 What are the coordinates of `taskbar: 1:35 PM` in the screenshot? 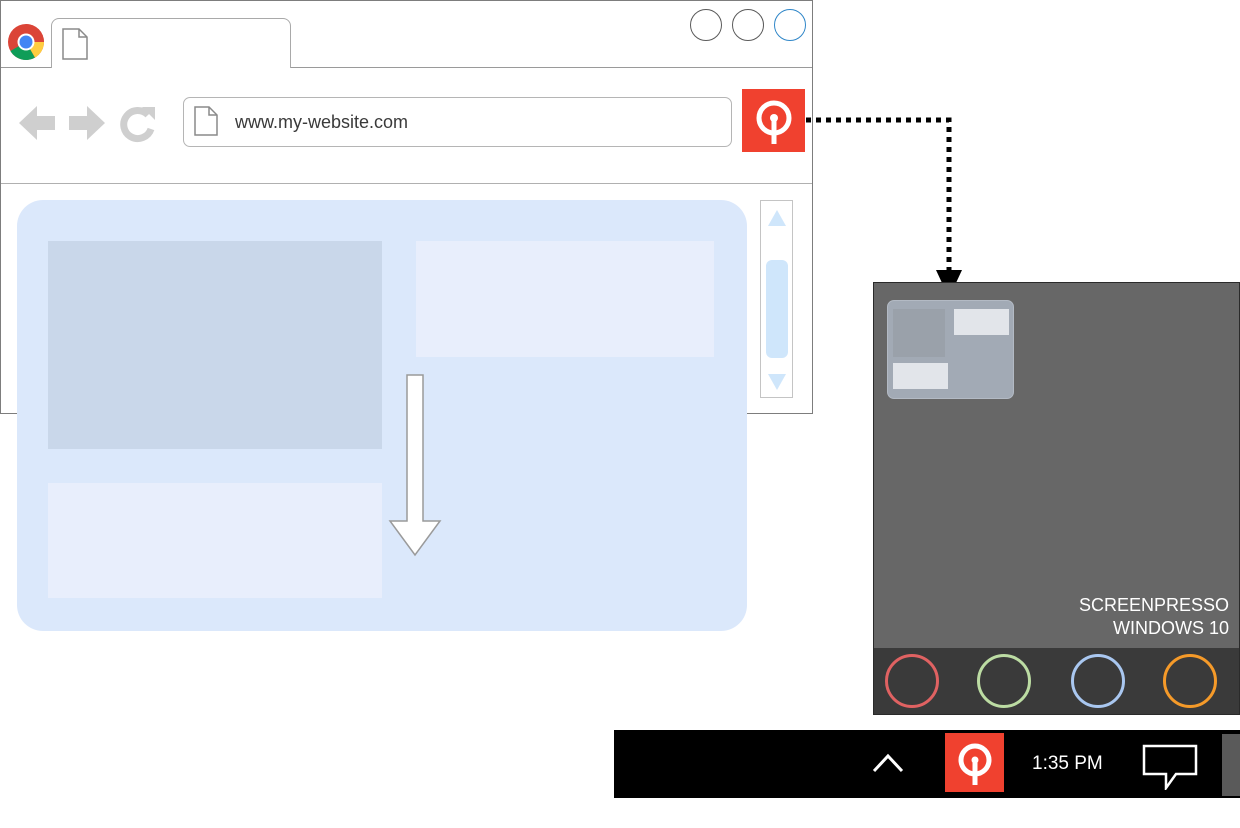 It's located at (927, 764).